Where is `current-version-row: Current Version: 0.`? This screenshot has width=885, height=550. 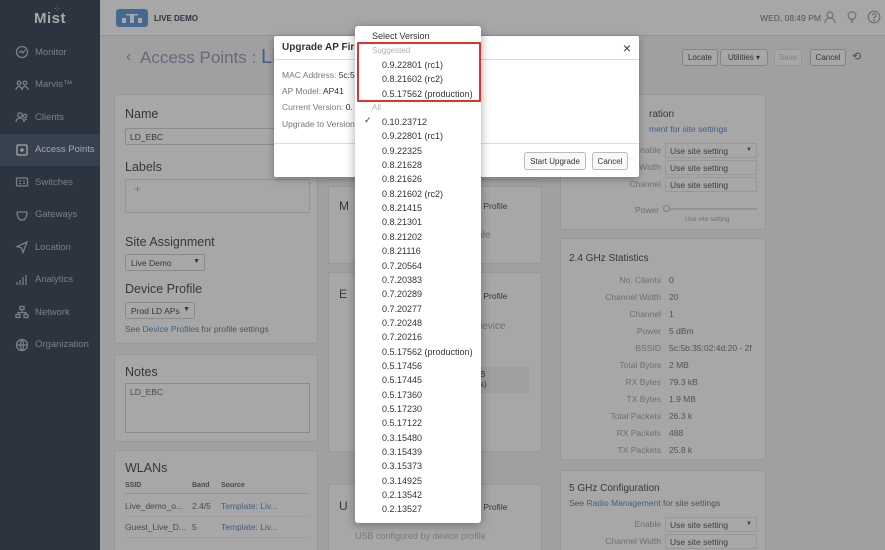 current-version-row: Current Version: 0. is located at coordinates (317, 107).